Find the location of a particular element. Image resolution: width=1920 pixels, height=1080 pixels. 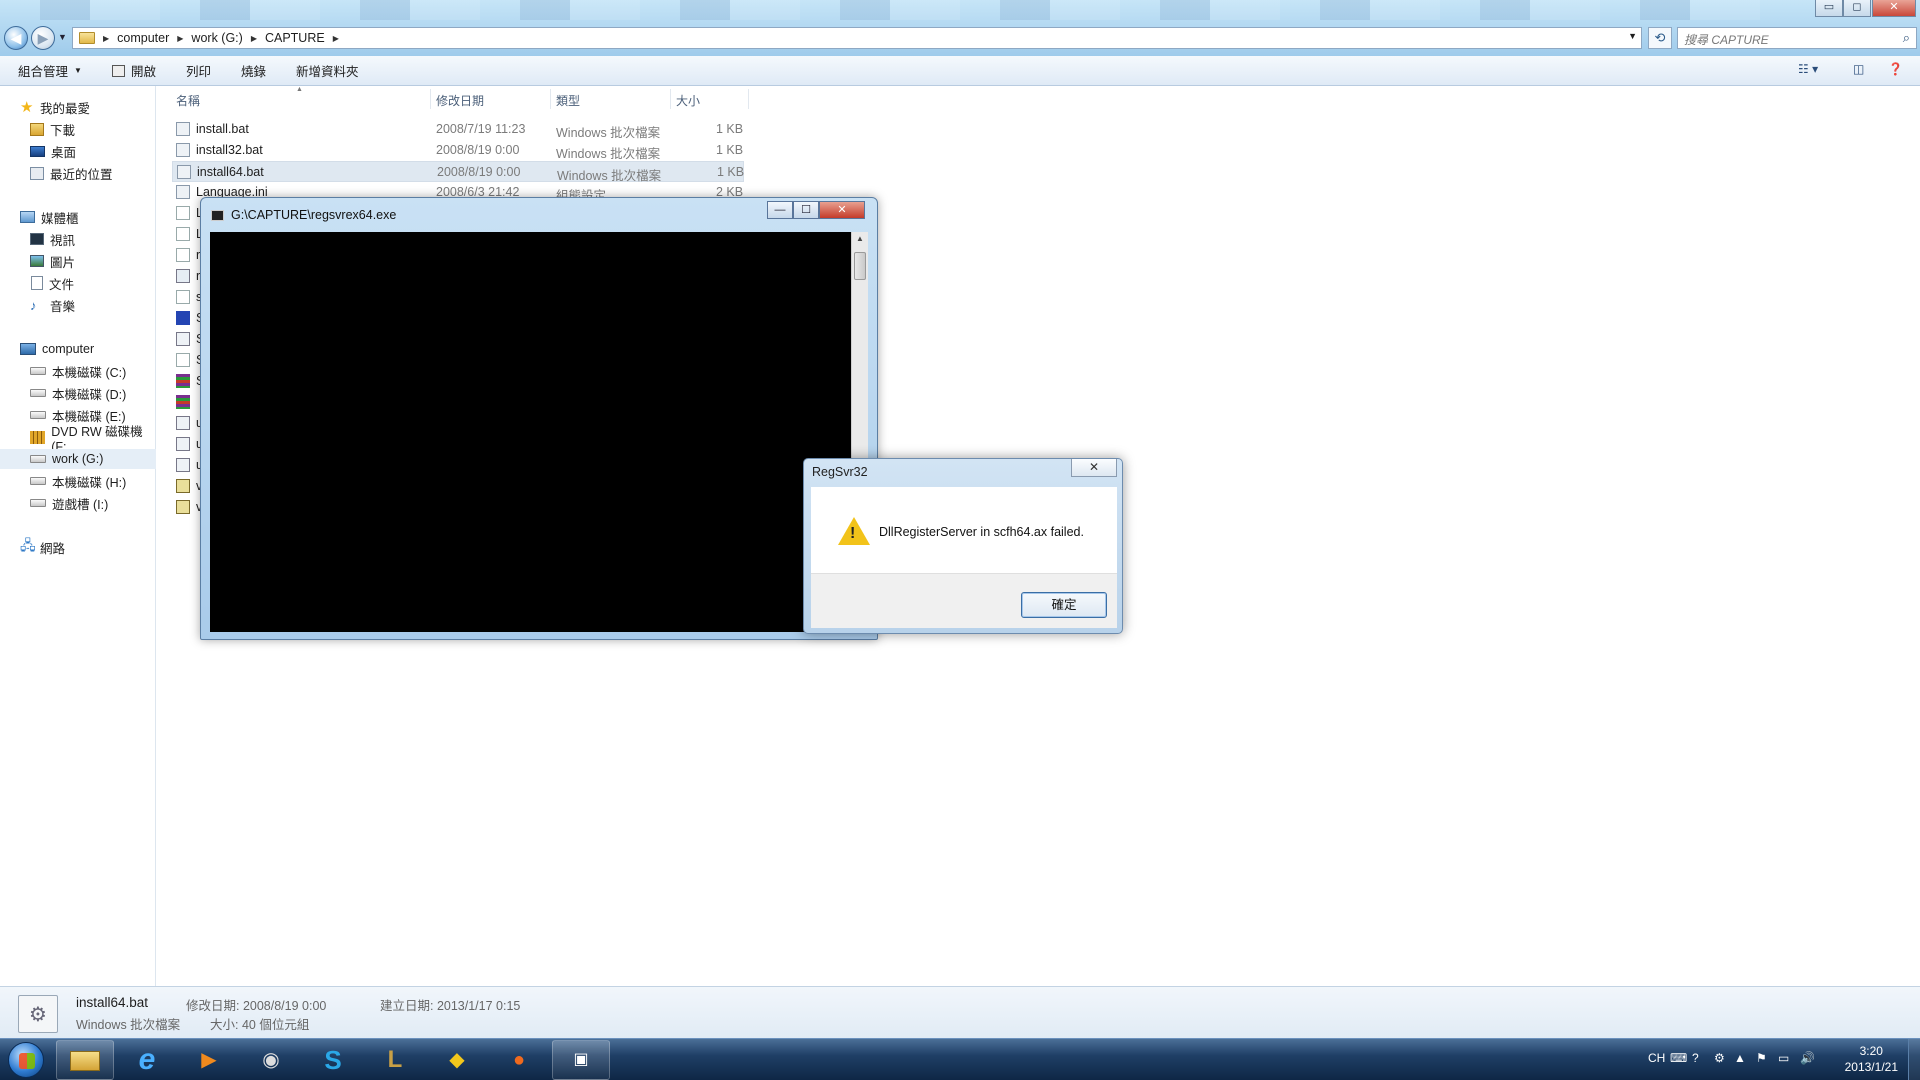

search-input: 搜尋 CAPTURE ⌕ is located at coordinates (1797, 38).